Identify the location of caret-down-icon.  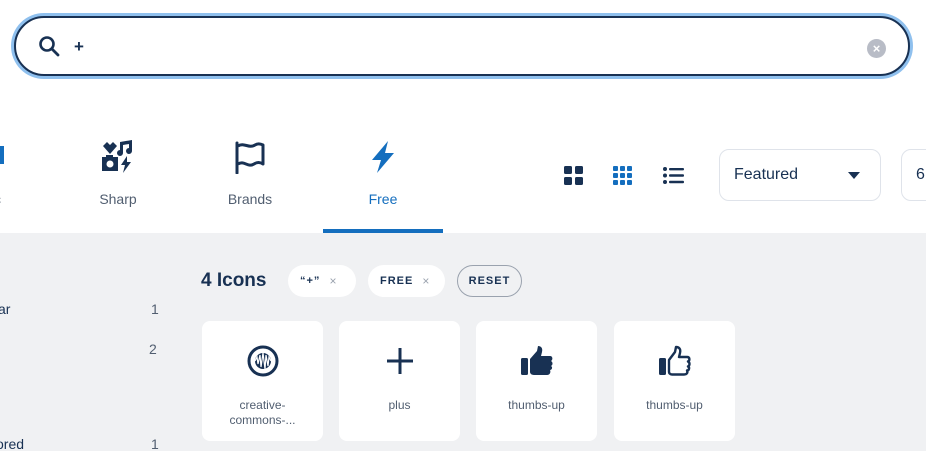
(854, 175).